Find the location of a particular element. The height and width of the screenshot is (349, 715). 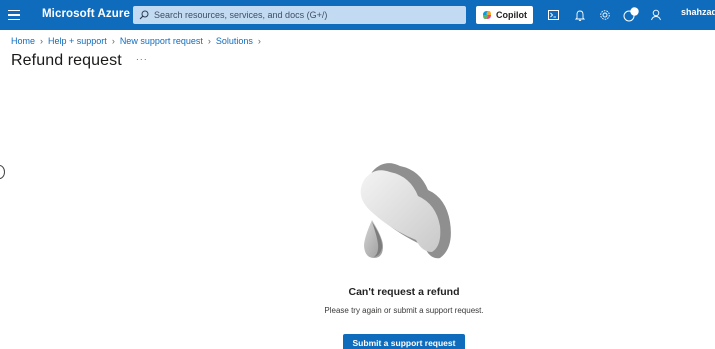

submit-support-request-button: Submit a support request is located at coordinates (404, 341).